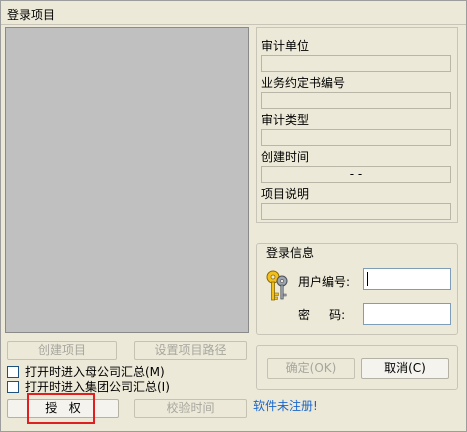 This screenshot has height=432, width=467. I want to click on text-caret, so click(367, 279).